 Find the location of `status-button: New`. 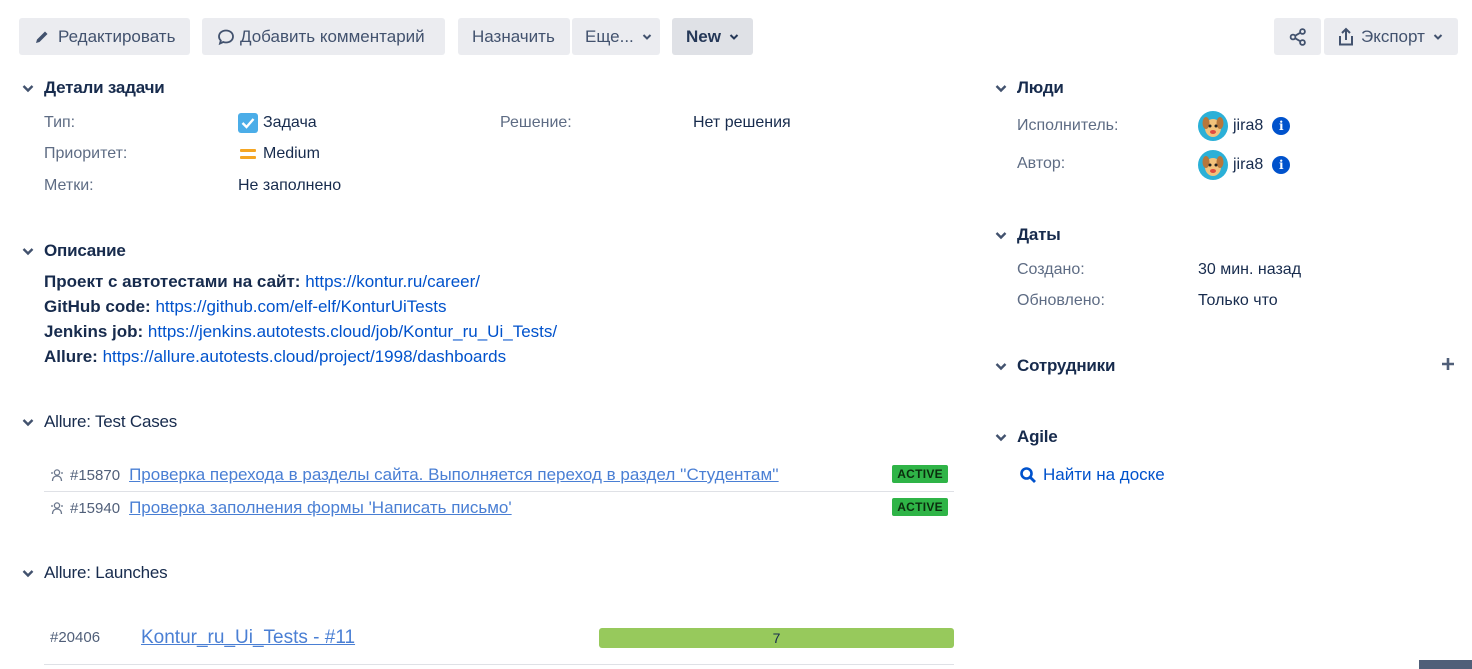

status-button: New is located at coordinates (712, 36).